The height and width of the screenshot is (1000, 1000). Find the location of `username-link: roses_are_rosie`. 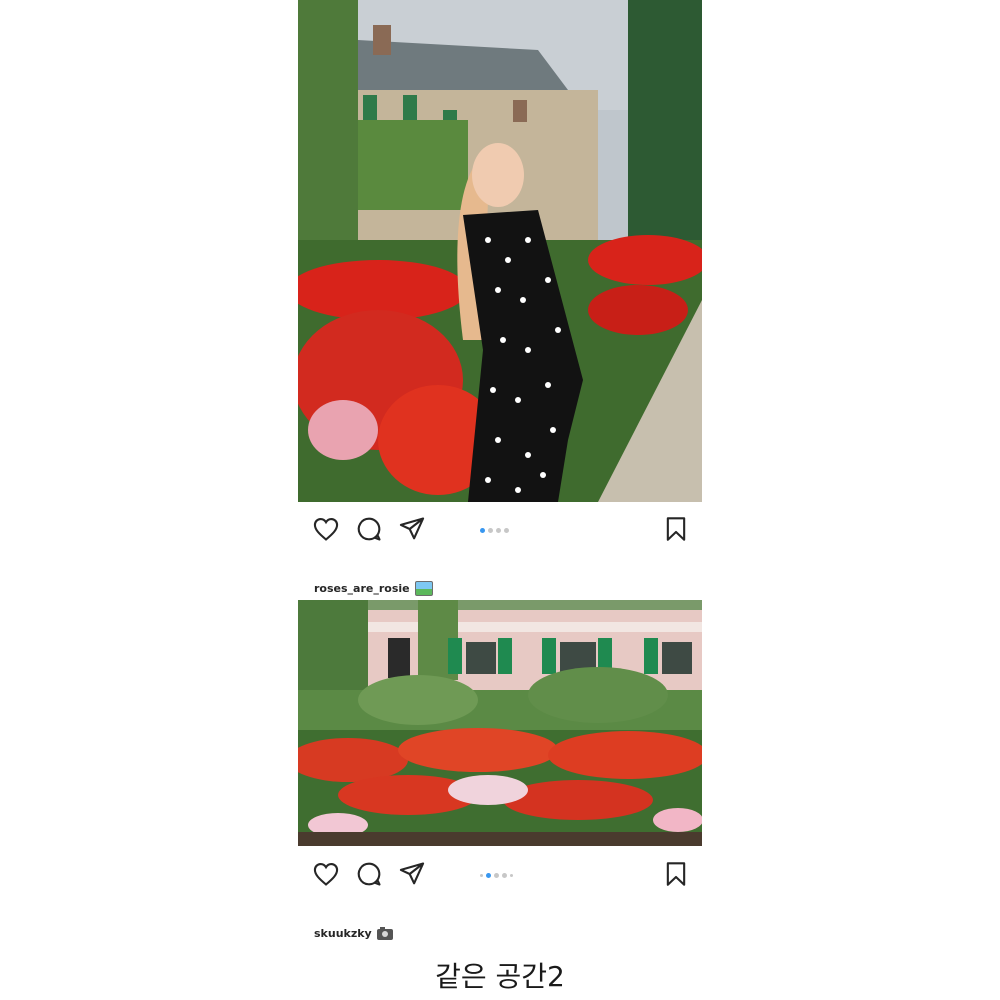

username-link: roses_are_rosie is located at coordinates (362, 588).